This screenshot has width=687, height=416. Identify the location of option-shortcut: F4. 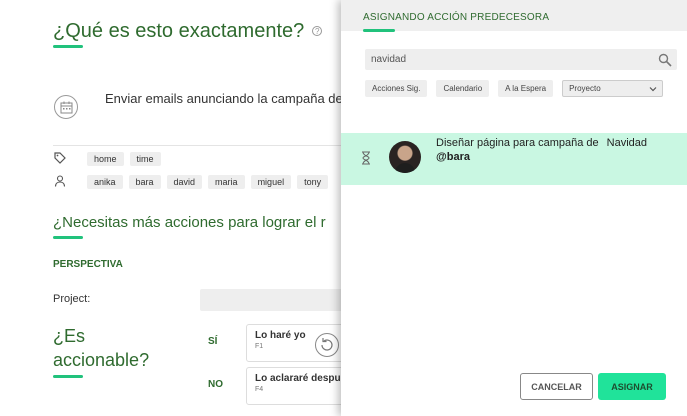
(259, 389).